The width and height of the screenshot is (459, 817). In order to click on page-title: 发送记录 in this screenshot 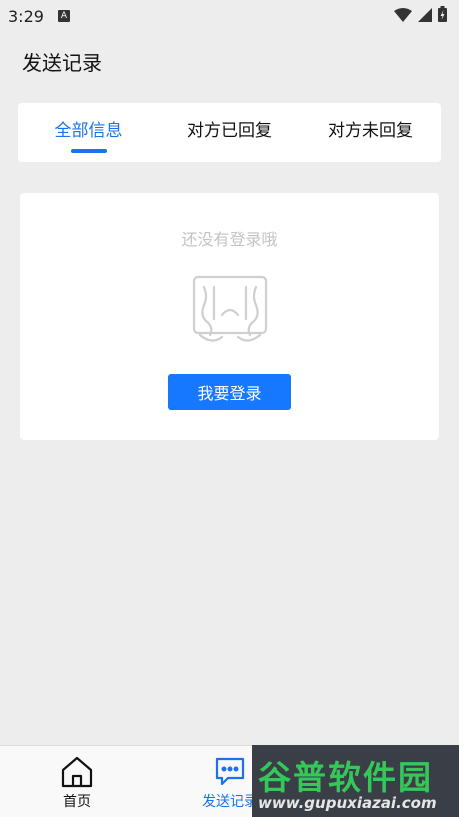, I will do `click(62, 63)`.